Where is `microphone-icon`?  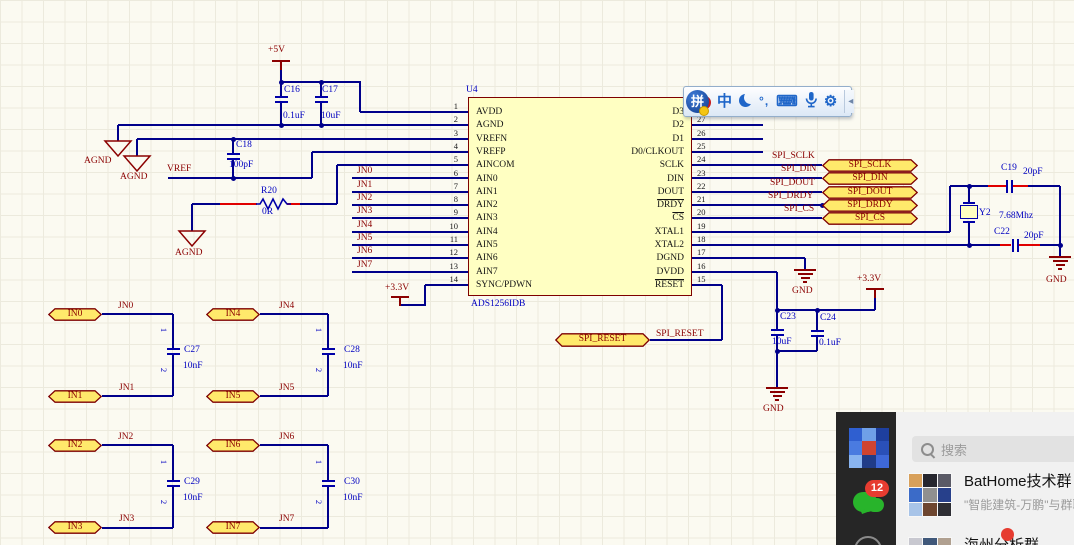 microphone-icon is located at coordinates (811, 101).